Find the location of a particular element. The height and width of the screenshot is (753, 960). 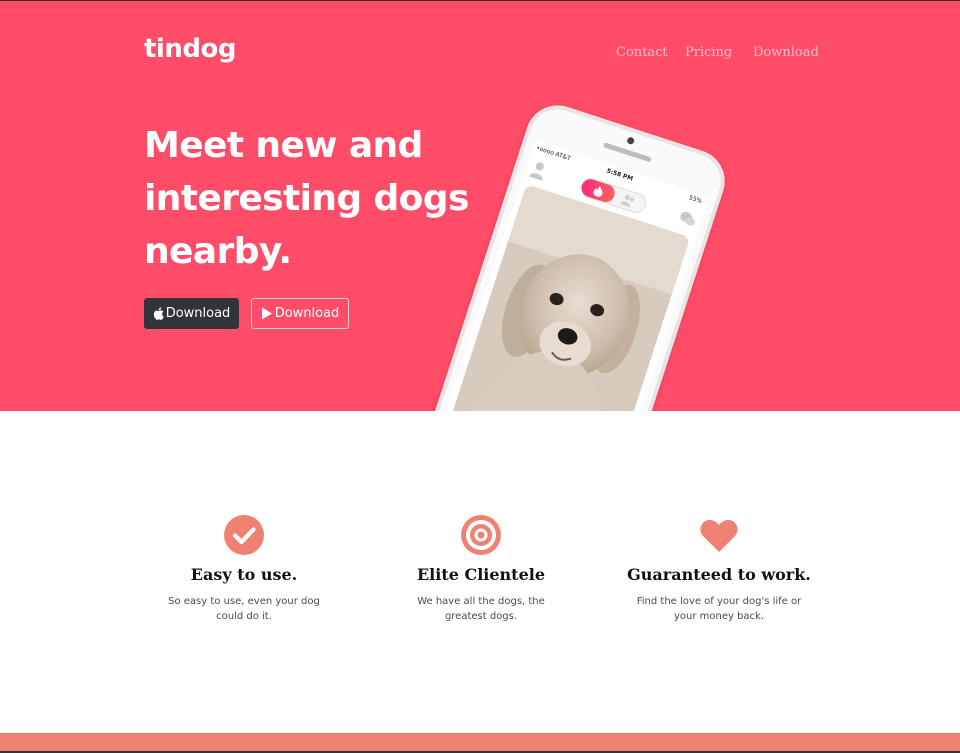

hero-headline: Meet new and interesting dogs nearby. is located at coordinates (324, 198).